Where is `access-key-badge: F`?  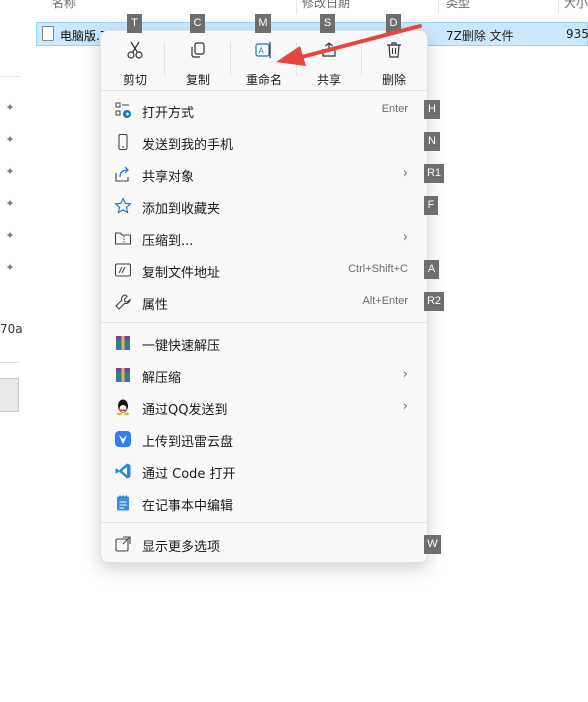 access-key-badge: F is located at coordinates (431, 205).